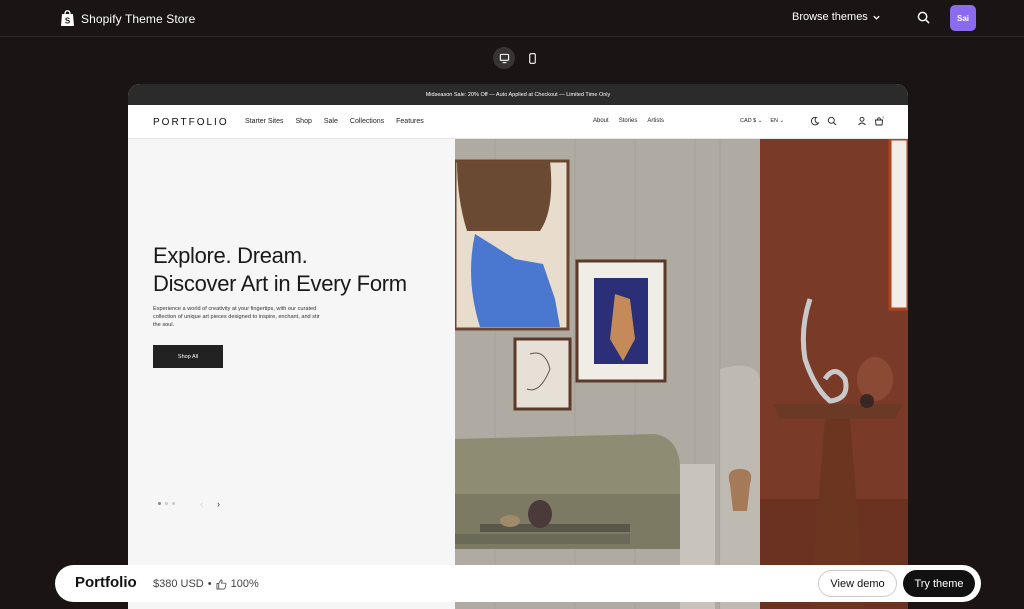 This screenshot has width=1024, height=609. Describe the element at coordinates (244, 584) in the screenshot. I see `theme-rating: 100%` at that location.